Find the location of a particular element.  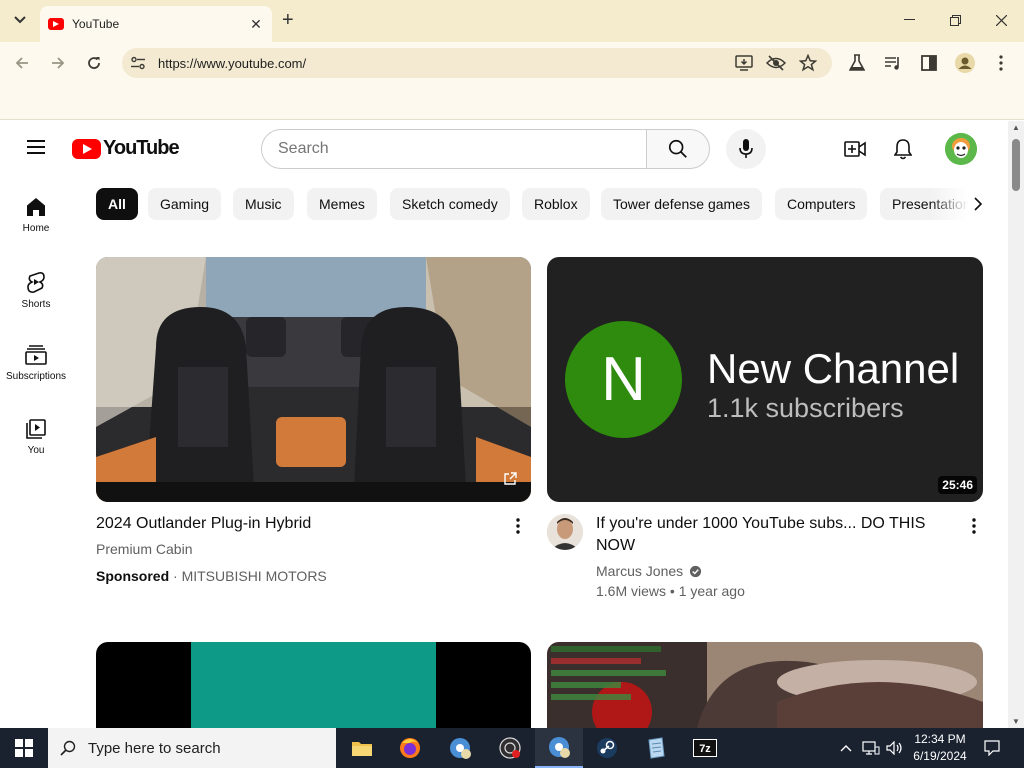

youtube-header: YouTube Search is located at coordinates (504, 149).